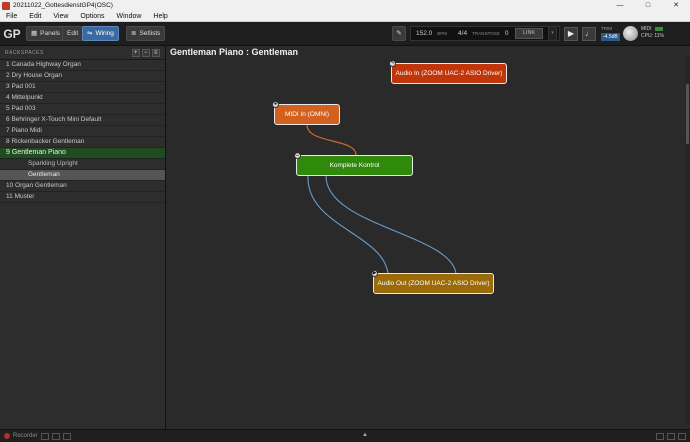  I want to click on komplete-kontrol-node: ⏻ Komplete Kontrol, so click(353, 164).